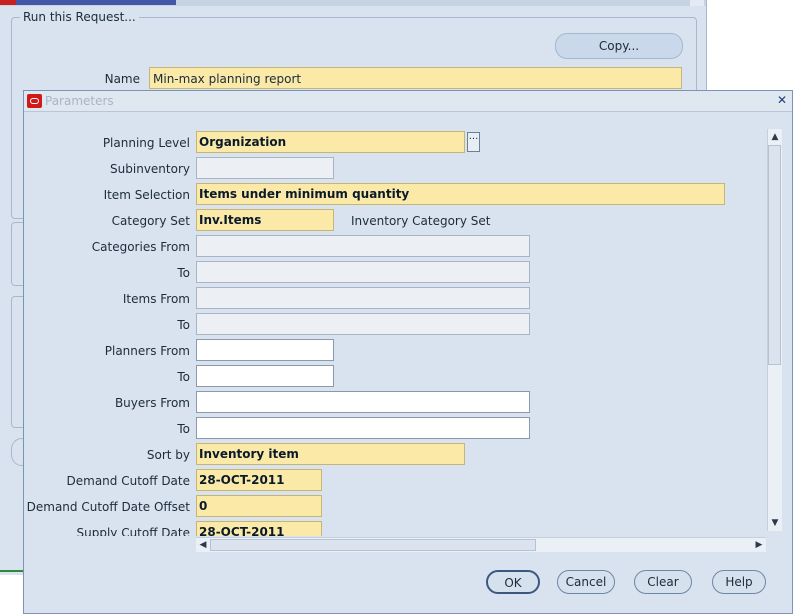  Describe the element at coordinates (775, 137) in the screenshot. I see `scroll-up-icon: ▲` at that location.